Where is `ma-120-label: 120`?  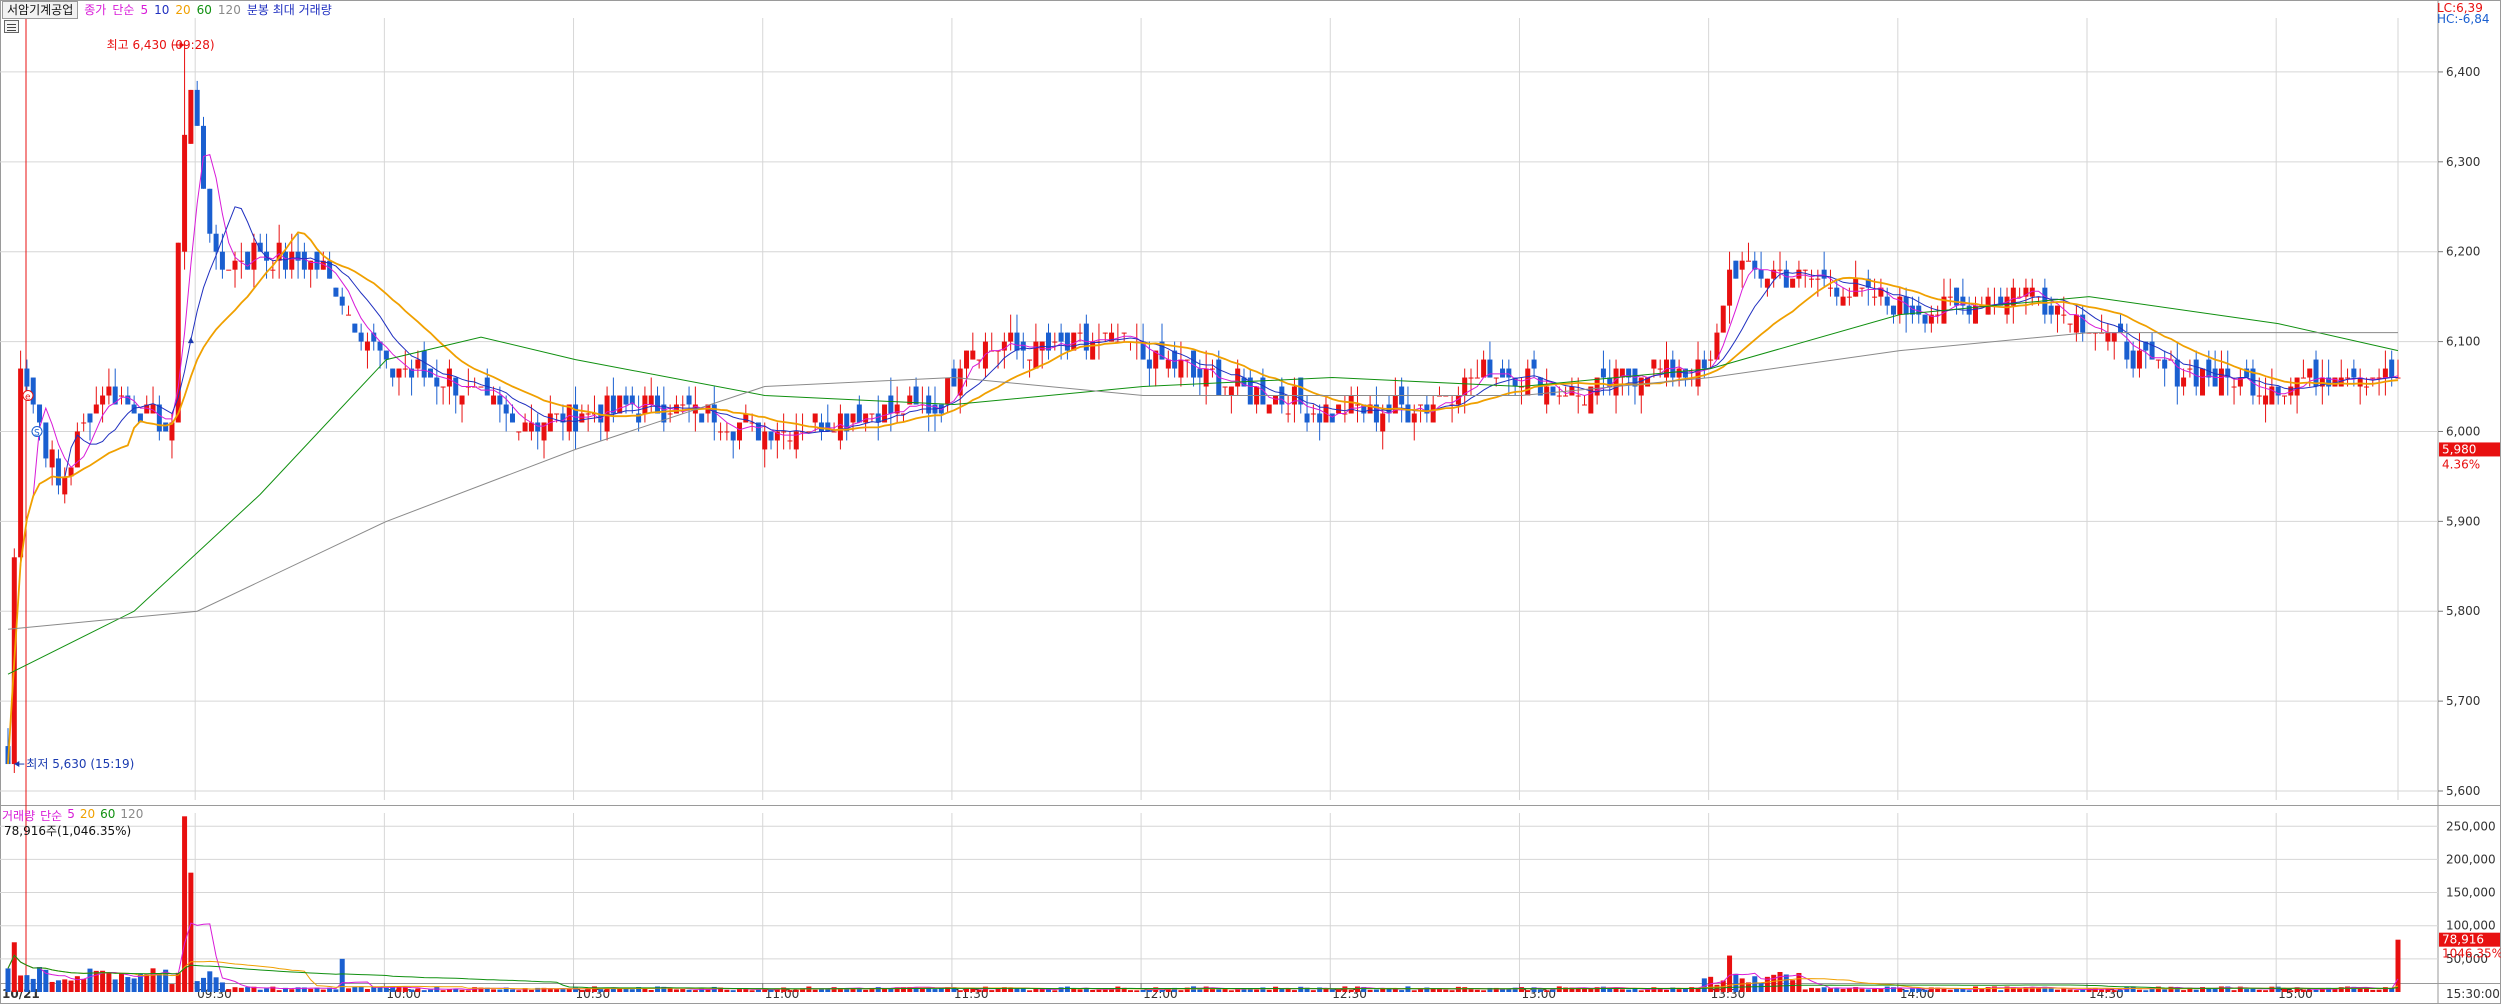
ma-120-label: 120 is located at coordinates (229, 10).